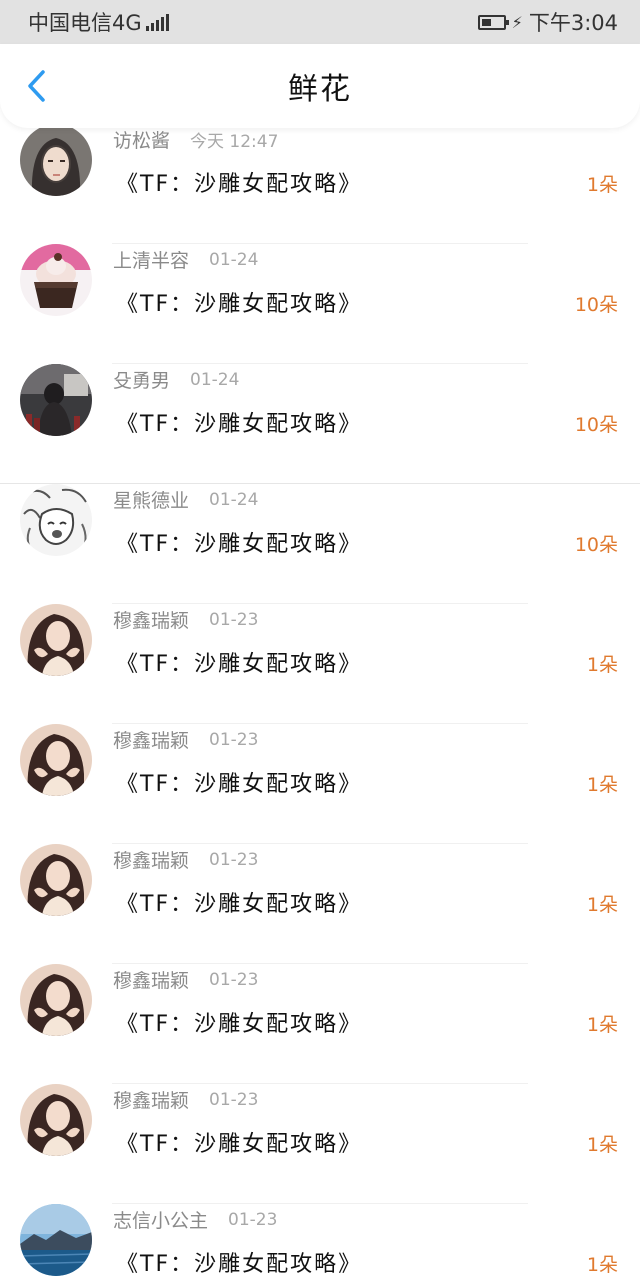 The width and height of the screenshot is (640, 1280). I want to click on status-right: ⚡ 下午3:04, so click(547, 22).